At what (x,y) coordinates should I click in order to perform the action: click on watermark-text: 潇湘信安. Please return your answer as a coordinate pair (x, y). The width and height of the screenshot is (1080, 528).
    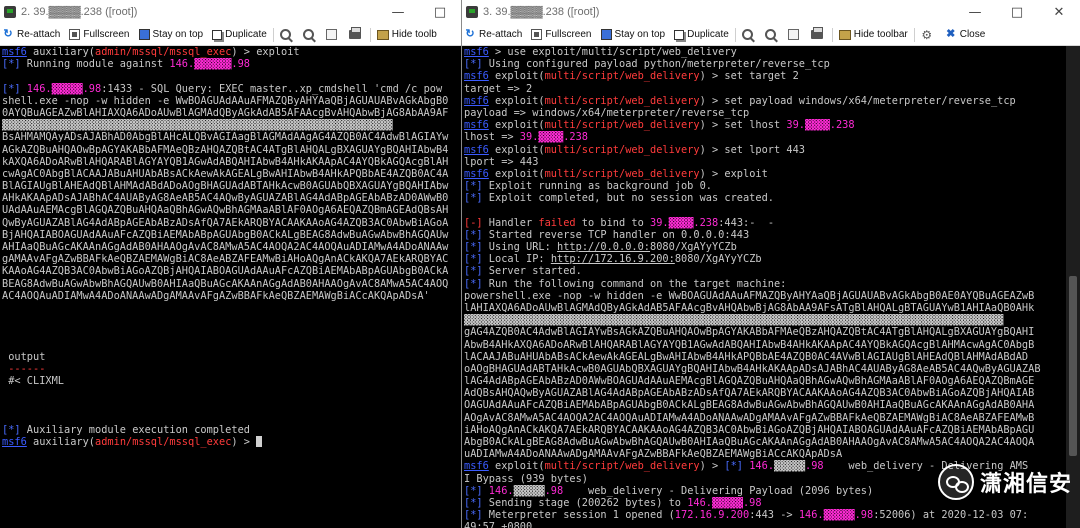
    Looking at the image, I should click on (1025, 484).